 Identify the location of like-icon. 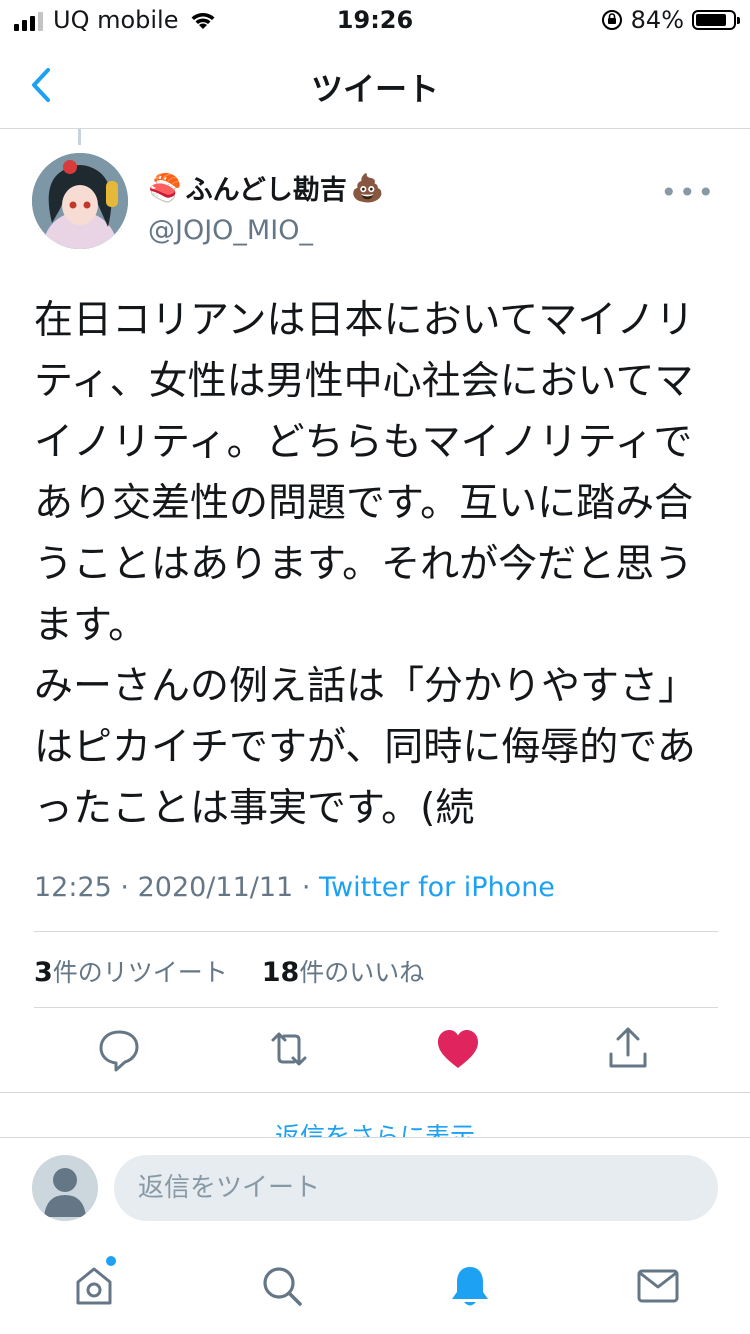
(458, 1049).